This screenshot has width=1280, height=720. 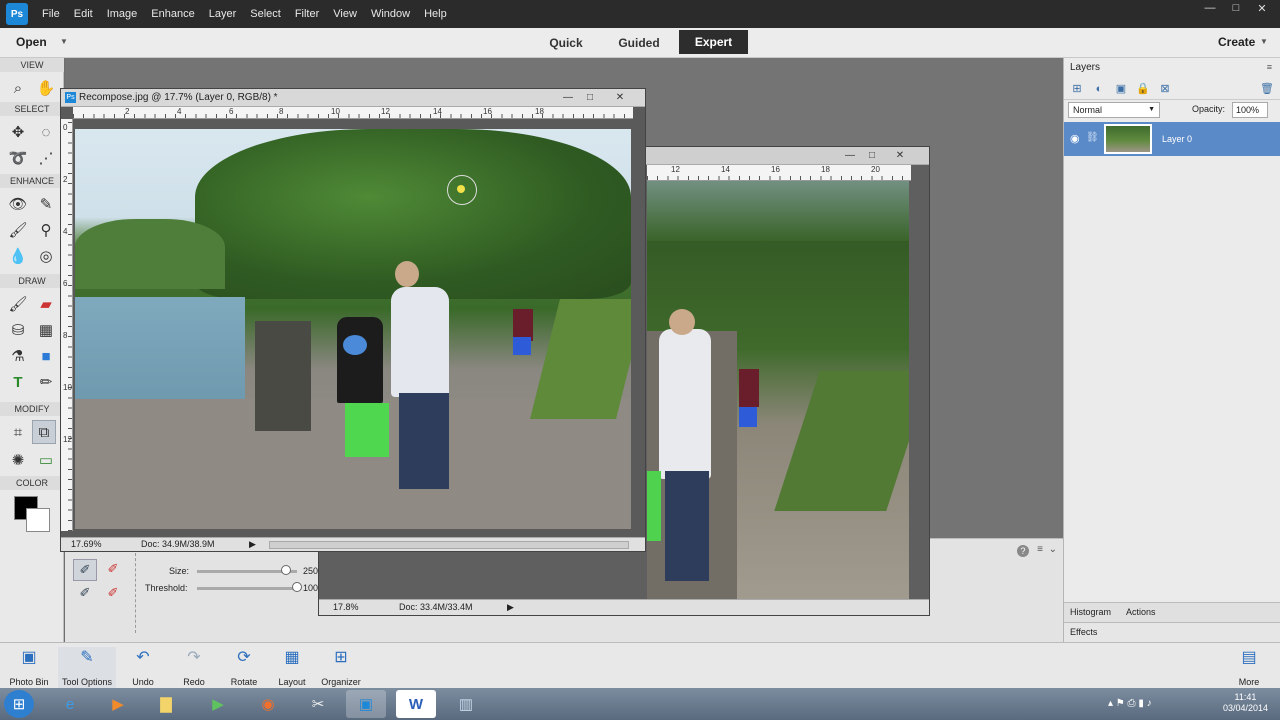 I want to click on marquee-icon: ◌, so click(x=46, y=132).